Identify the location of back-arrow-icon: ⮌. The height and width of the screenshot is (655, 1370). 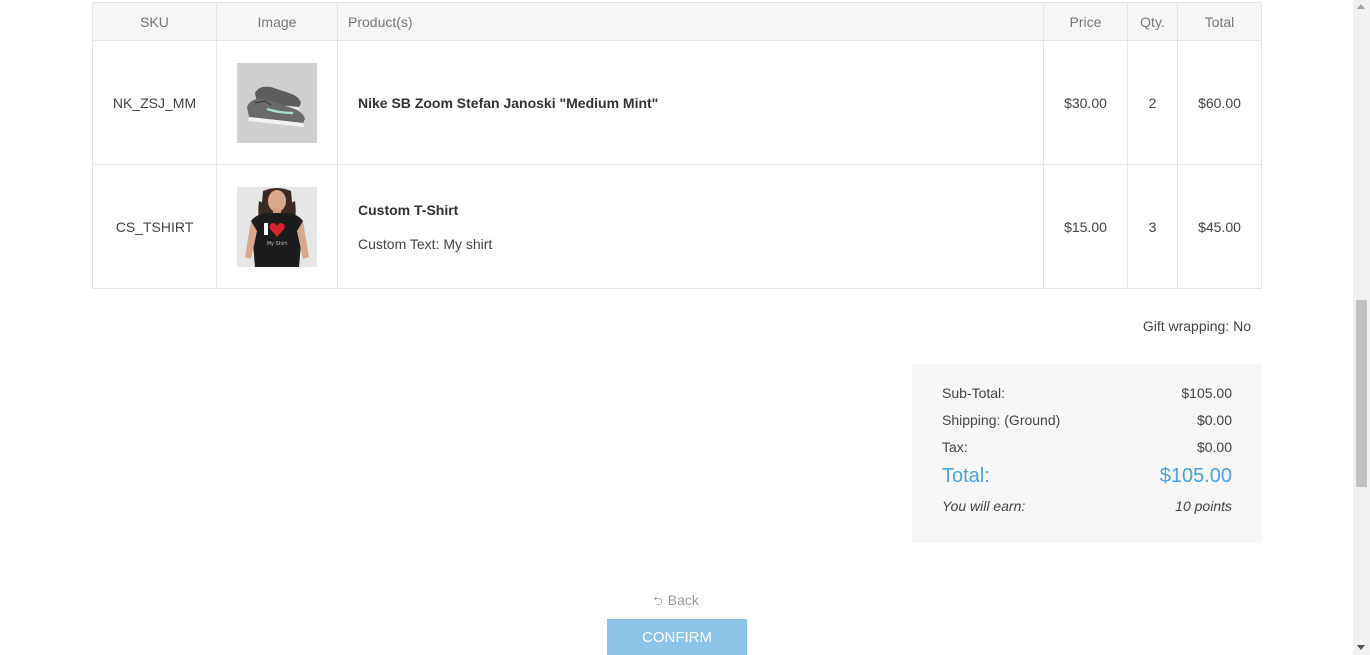
(658, 601).